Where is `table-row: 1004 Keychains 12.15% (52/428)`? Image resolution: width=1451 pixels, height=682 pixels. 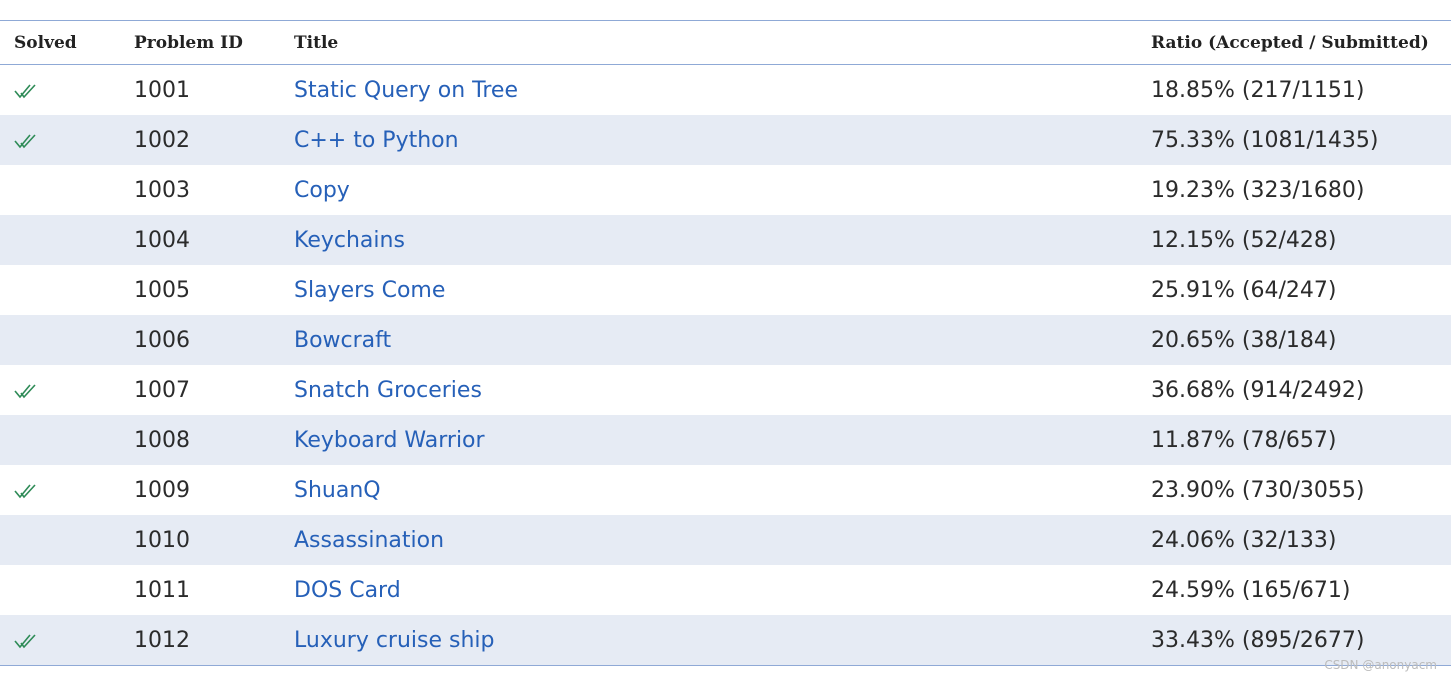 table-row: 1004 Keychains 12.15% (52/428) is located at coordinates (725, 240).